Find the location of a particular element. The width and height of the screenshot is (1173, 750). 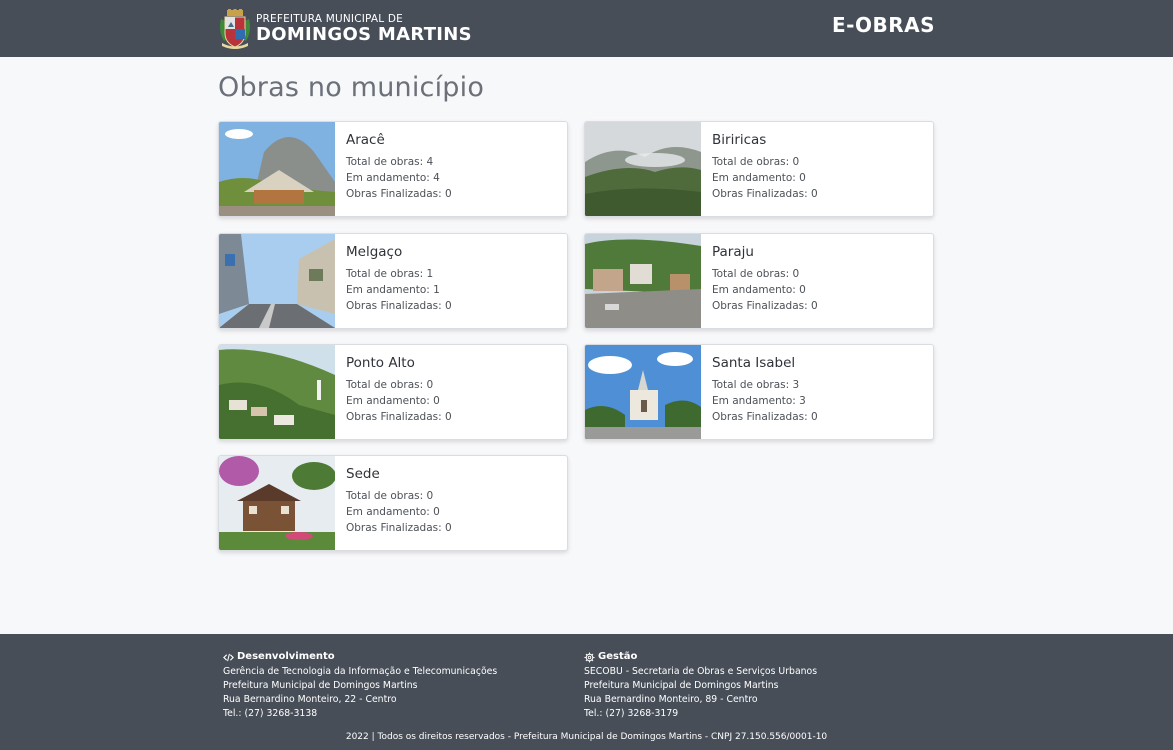

footer-dev-line: Rua Bernardino Monteiro, 22 - Centro is located at coordinates (310, 699).